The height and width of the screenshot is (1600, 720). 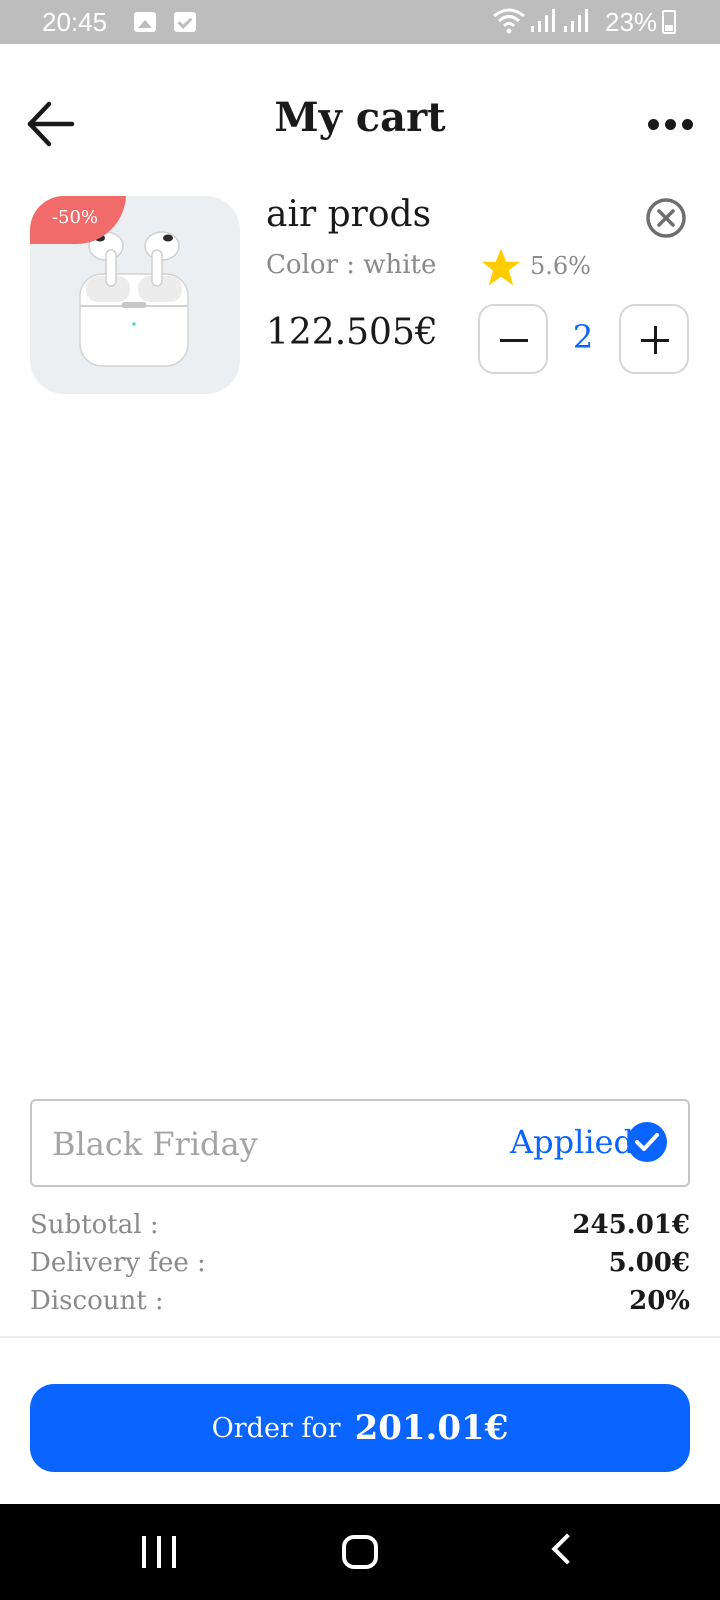 What do you see at coordinates (276, 1428) in the screenshot?
I see `order-label: Order for` at bounding box center [276, 1428].